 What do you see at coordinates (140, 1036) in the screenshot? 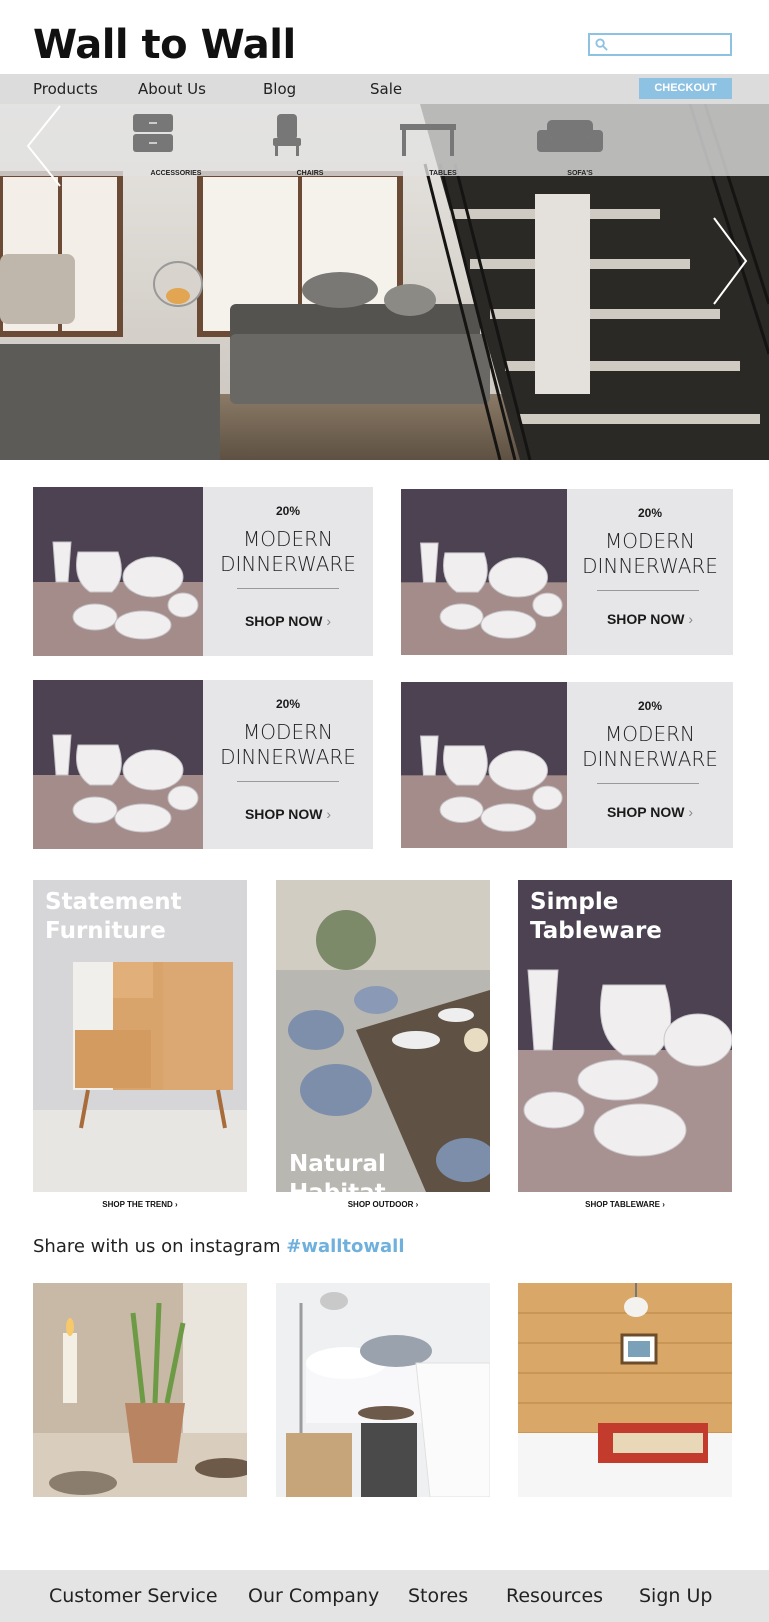
I see `collection-statement-furniture: Statement Furniture` at bounding box center [140, 1036].